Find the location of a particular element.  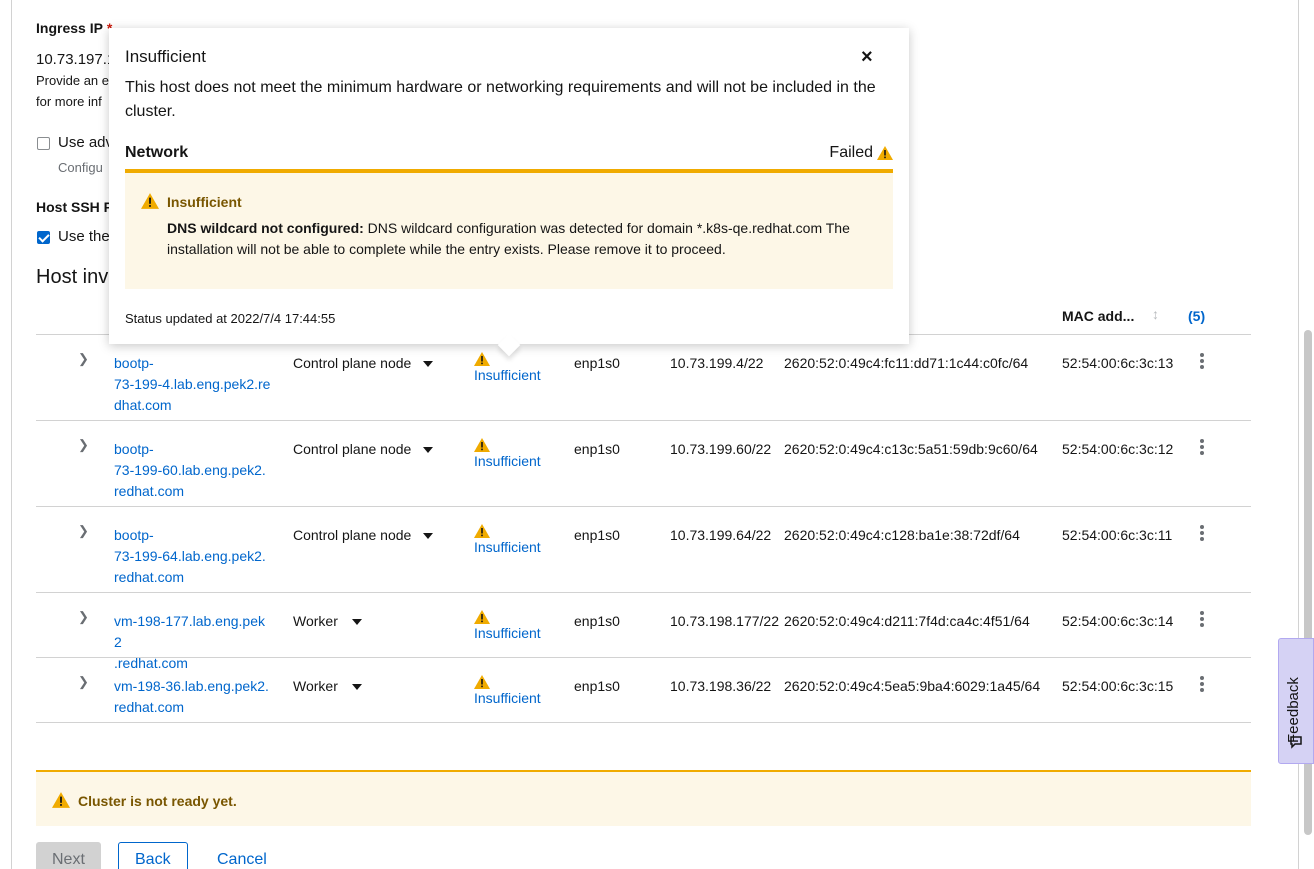

mac-address: 52:54:00:6c:3c:13 is located at coordinates (1118, 363).